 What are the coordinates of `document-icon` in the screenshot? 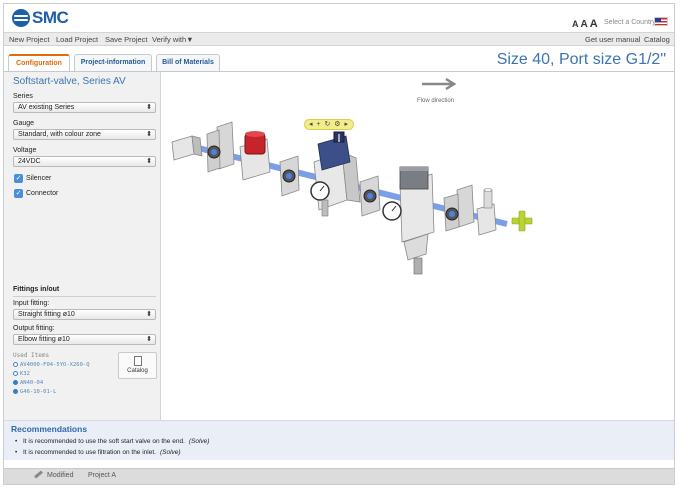 It's located at (137, 361).